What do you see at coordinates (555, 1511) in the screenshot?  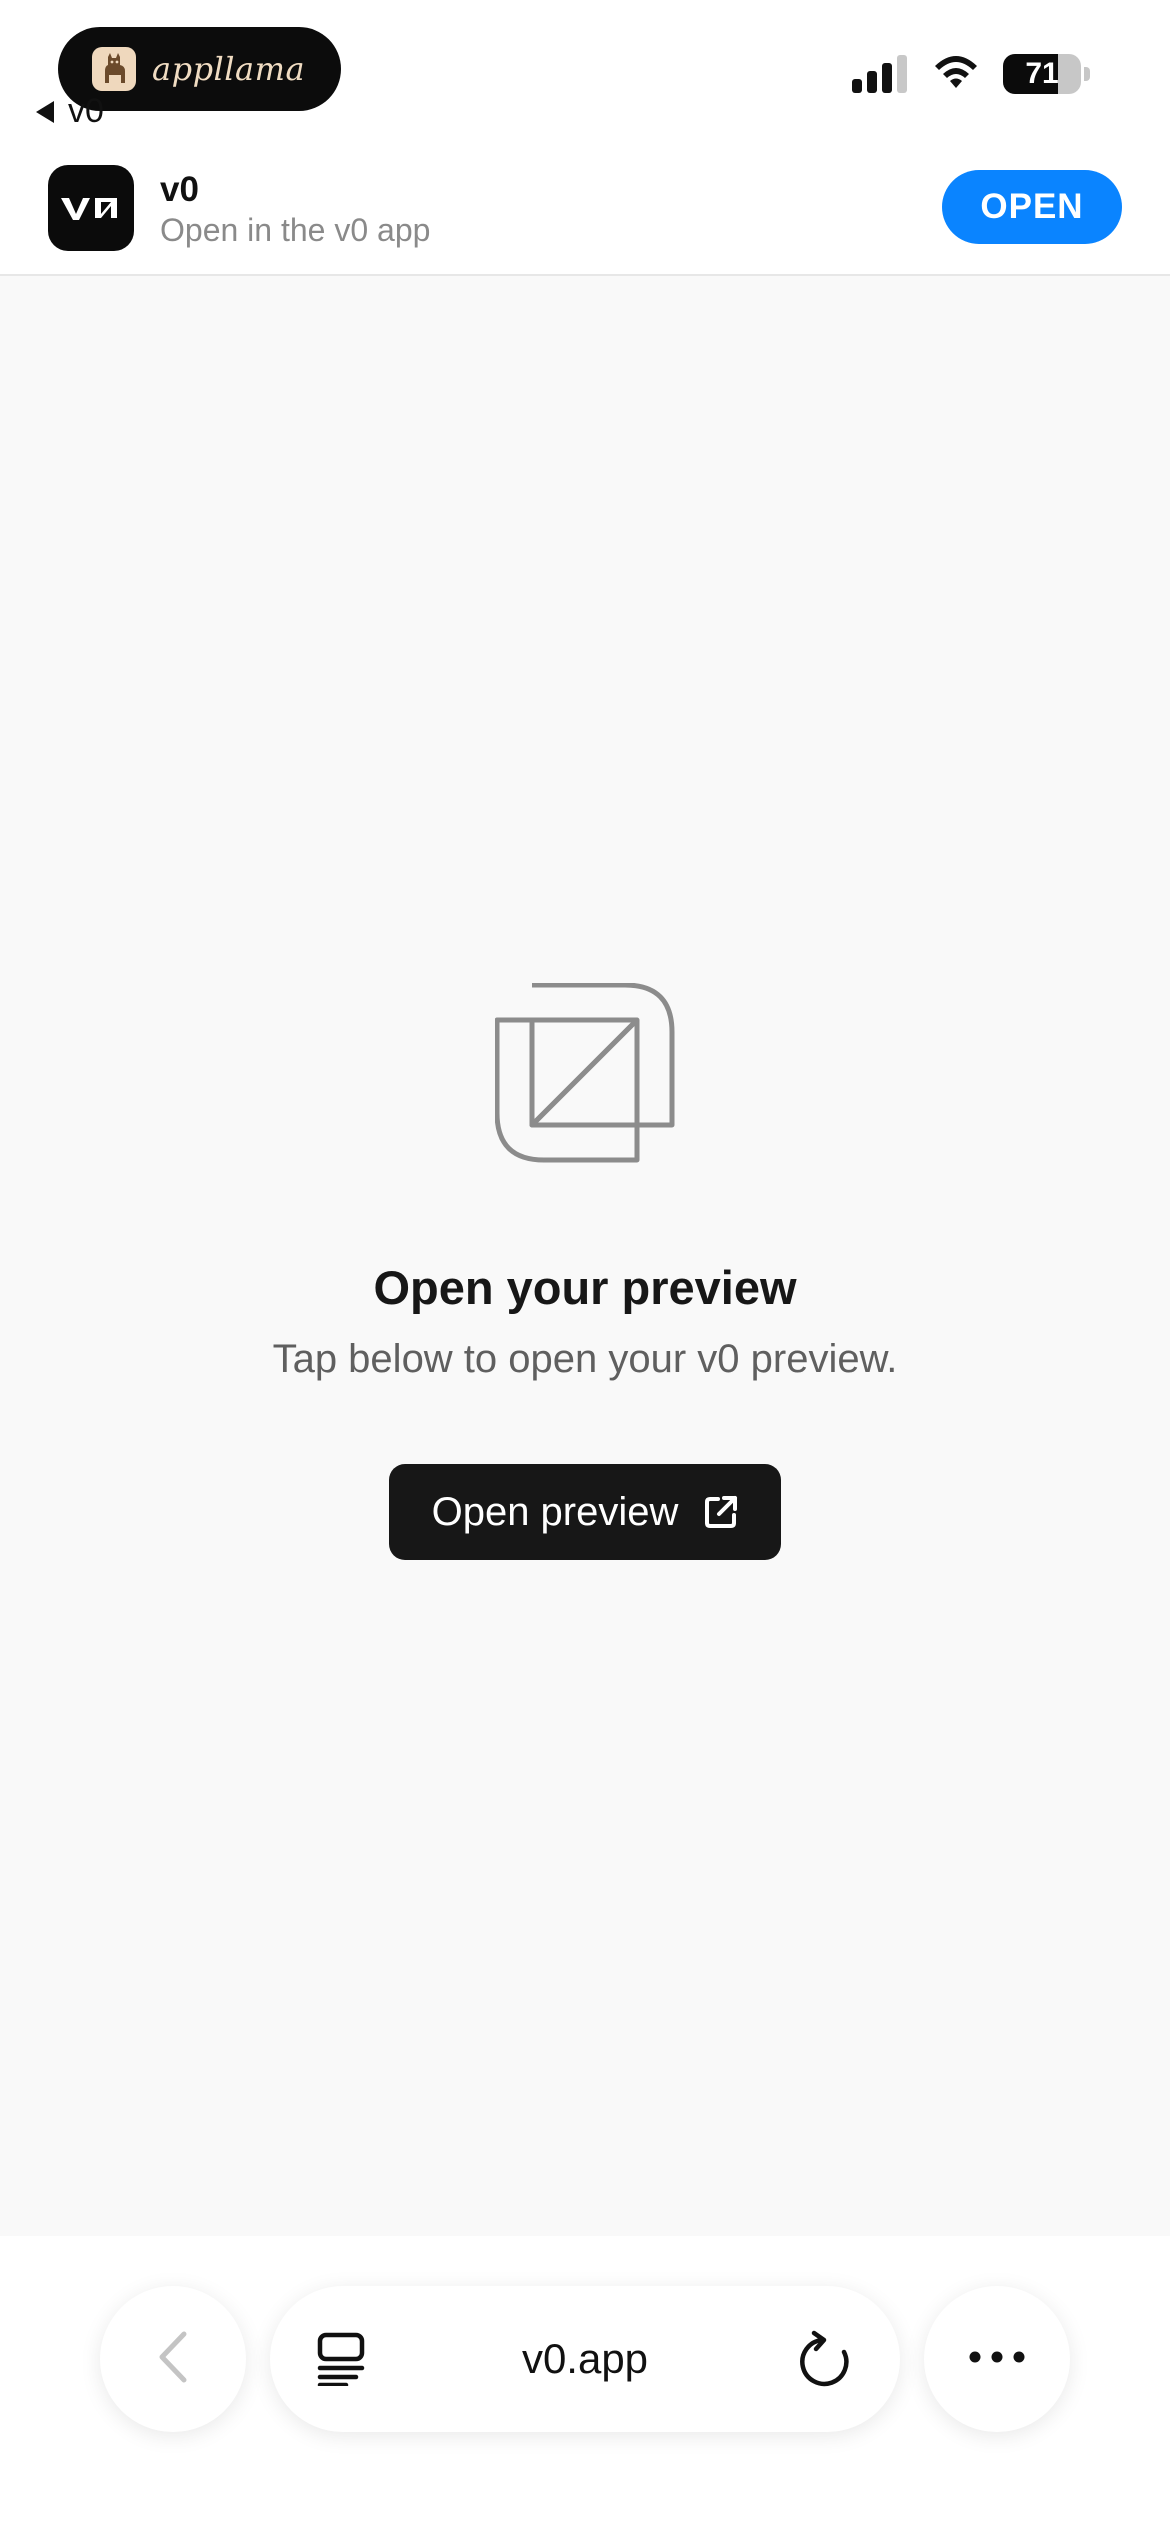 I see `open-preview-label: Open preview` at bounding box center [555, 1511].